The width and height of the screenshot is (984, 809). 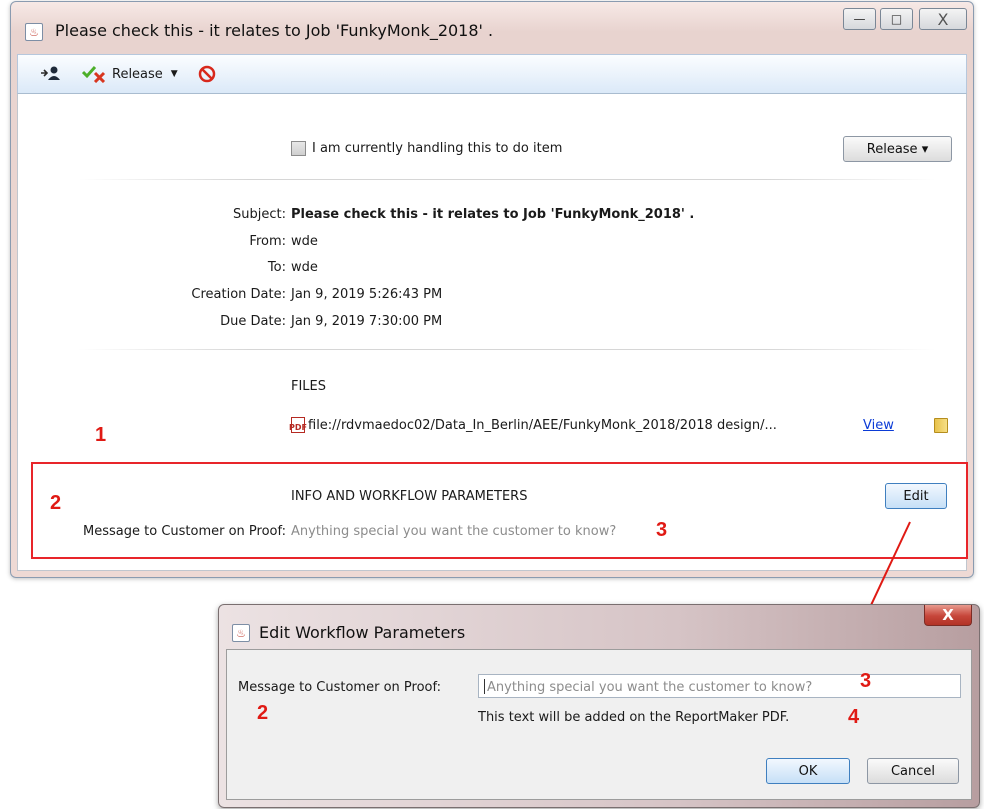 What do you see at coordinates (808, 771) in the screenshot?
I see `ok-button: OK` at bounding box center [808, 771].